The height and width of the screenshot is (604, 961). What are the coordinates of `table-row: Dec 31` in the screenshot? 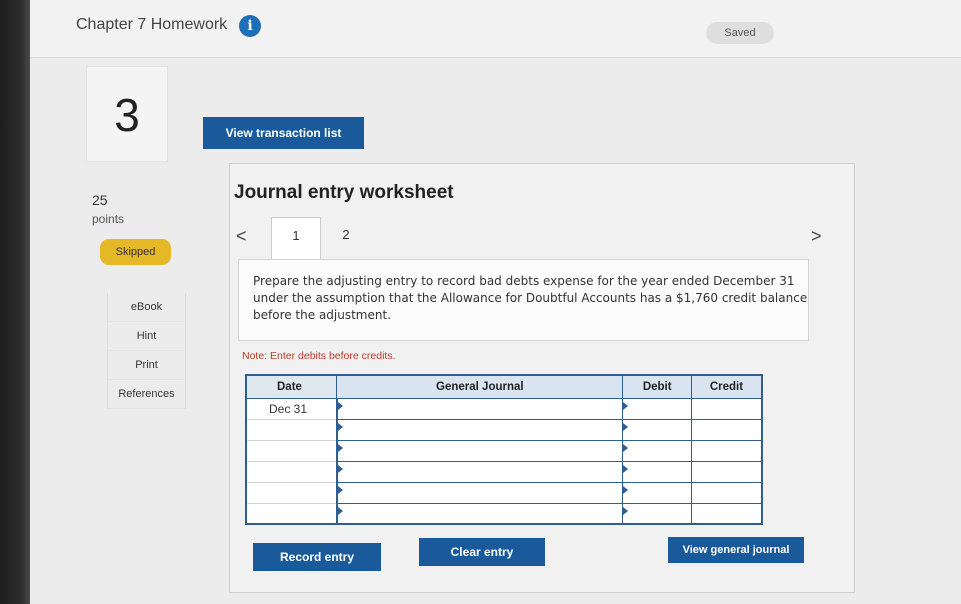 It's located at (504, 408).